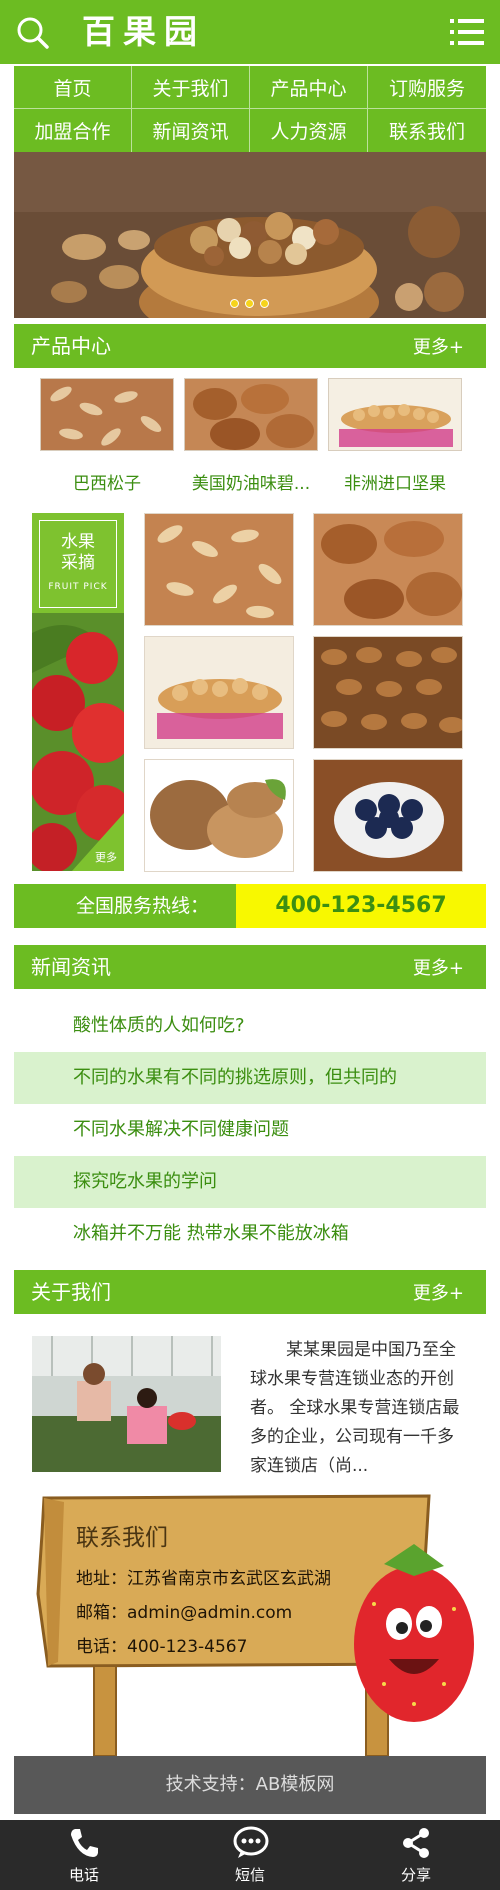 The image size is (500, 1890). Describe the element at coordinates (250, 32) in the screenshot. I see `header: 百果园` at that location.